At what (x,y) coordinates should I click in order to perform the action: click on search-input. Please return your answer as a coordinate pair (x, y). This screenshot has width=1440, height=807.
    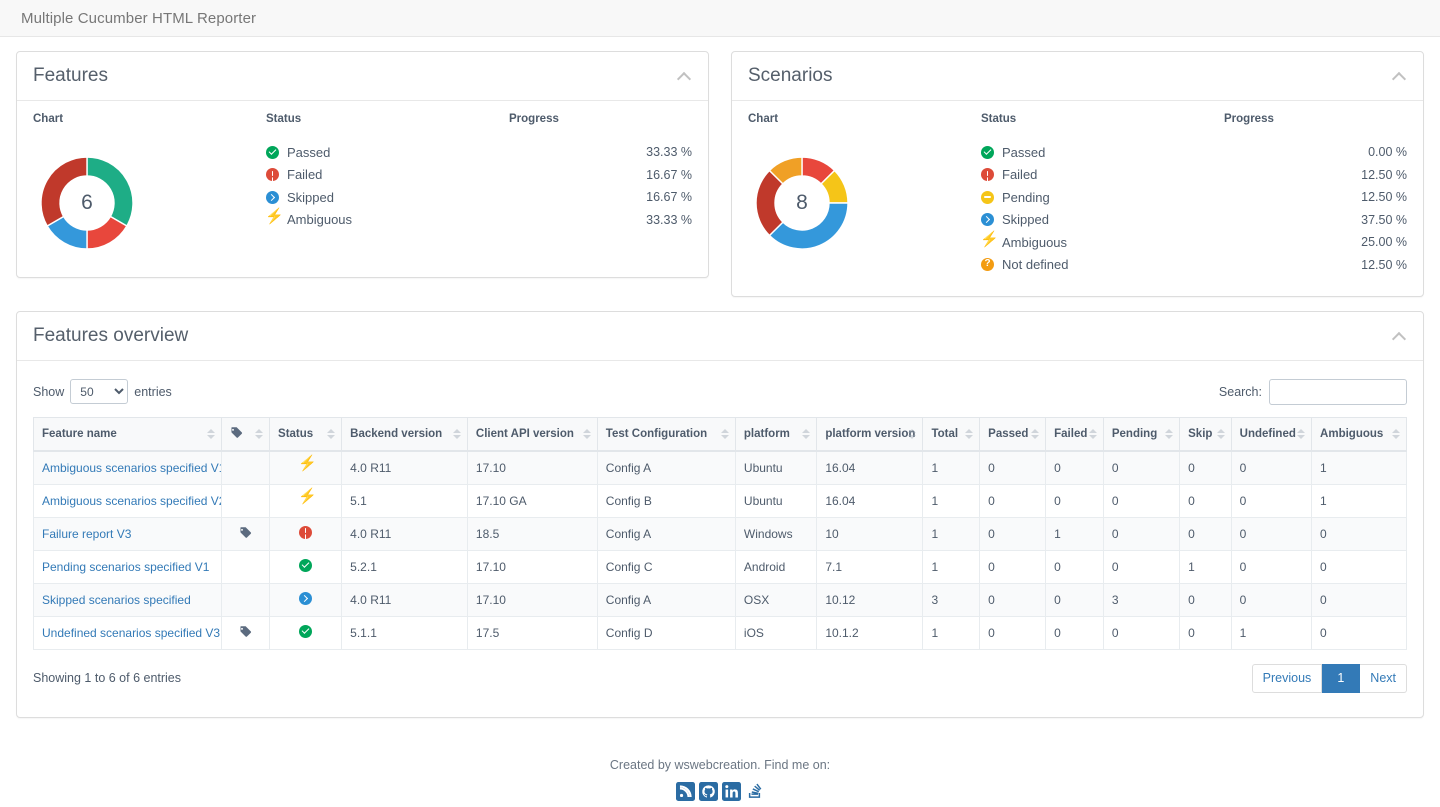
    Looking at the image, I should click on (1338, 391).